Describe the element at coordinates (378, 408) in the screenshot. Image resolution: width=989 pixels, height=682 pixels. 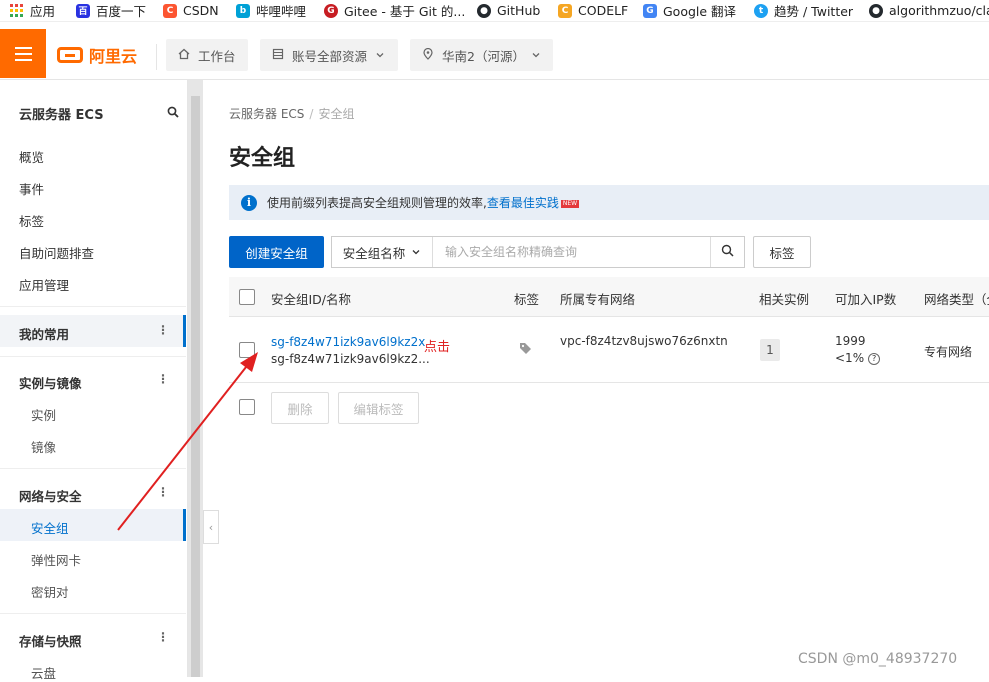
I see `edit-tags-button: 编辑标签` at that location.